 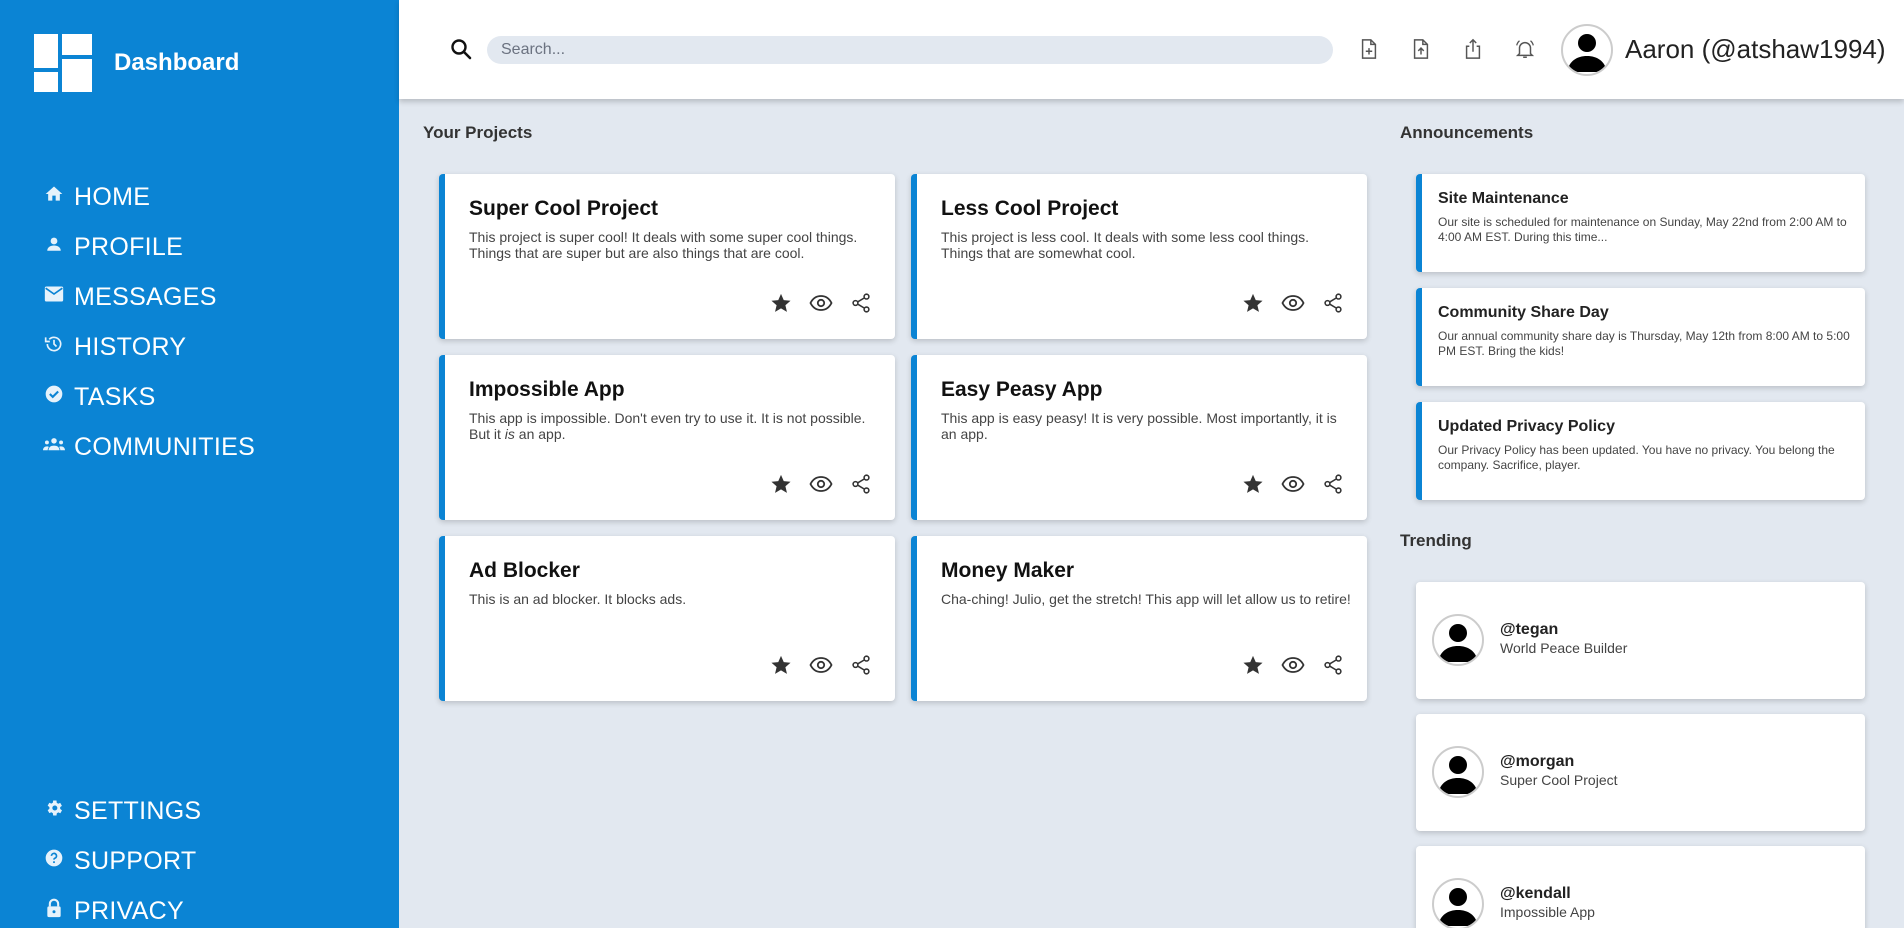 I want to click on sidebar-item-tasks: TASKS, so click(x=148, y=397).